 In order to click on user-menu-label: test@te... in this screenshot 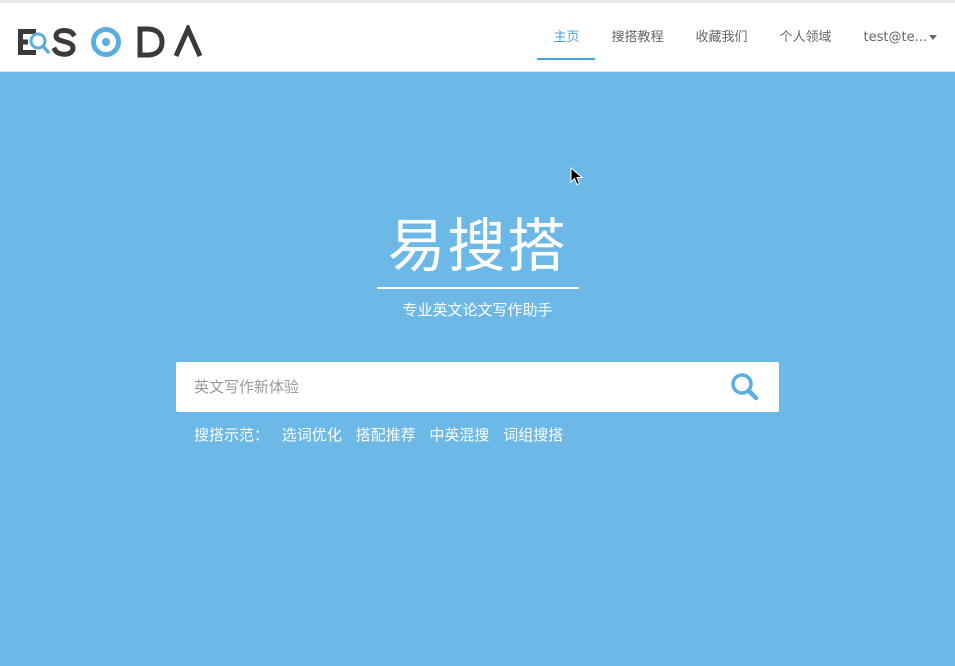, I will do `click(895, 37)`.